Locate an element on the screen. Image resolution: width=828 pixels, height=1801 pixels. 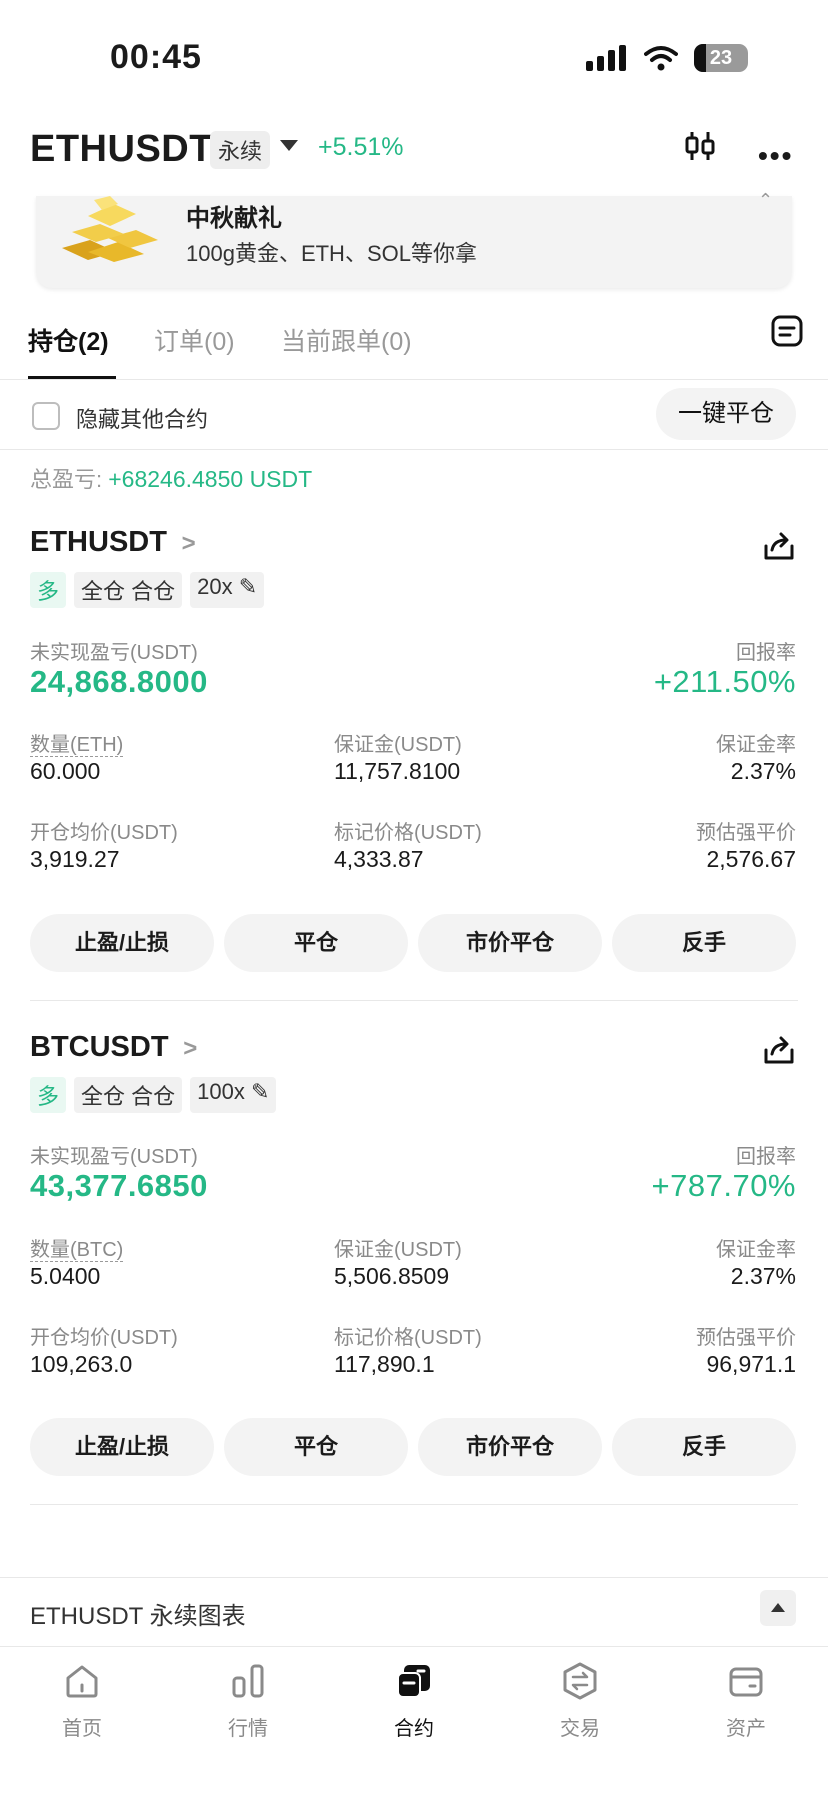
market-icon is located at coordinates (248, 1681).